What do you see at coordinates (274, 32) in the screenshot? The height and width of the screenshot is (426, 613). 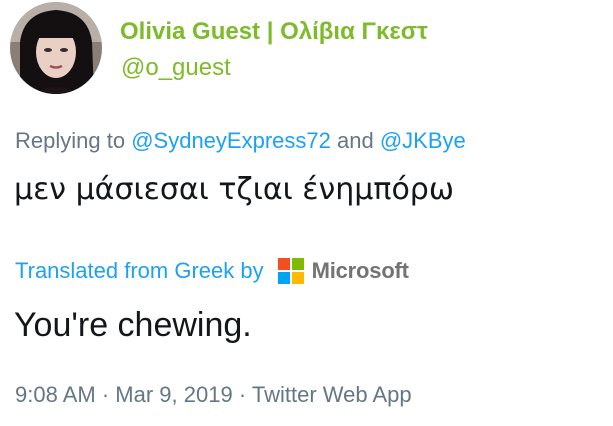 I see `display-name: Olivia Guest | Ολίβια Γκεστ` at bounding box center [274, 32].